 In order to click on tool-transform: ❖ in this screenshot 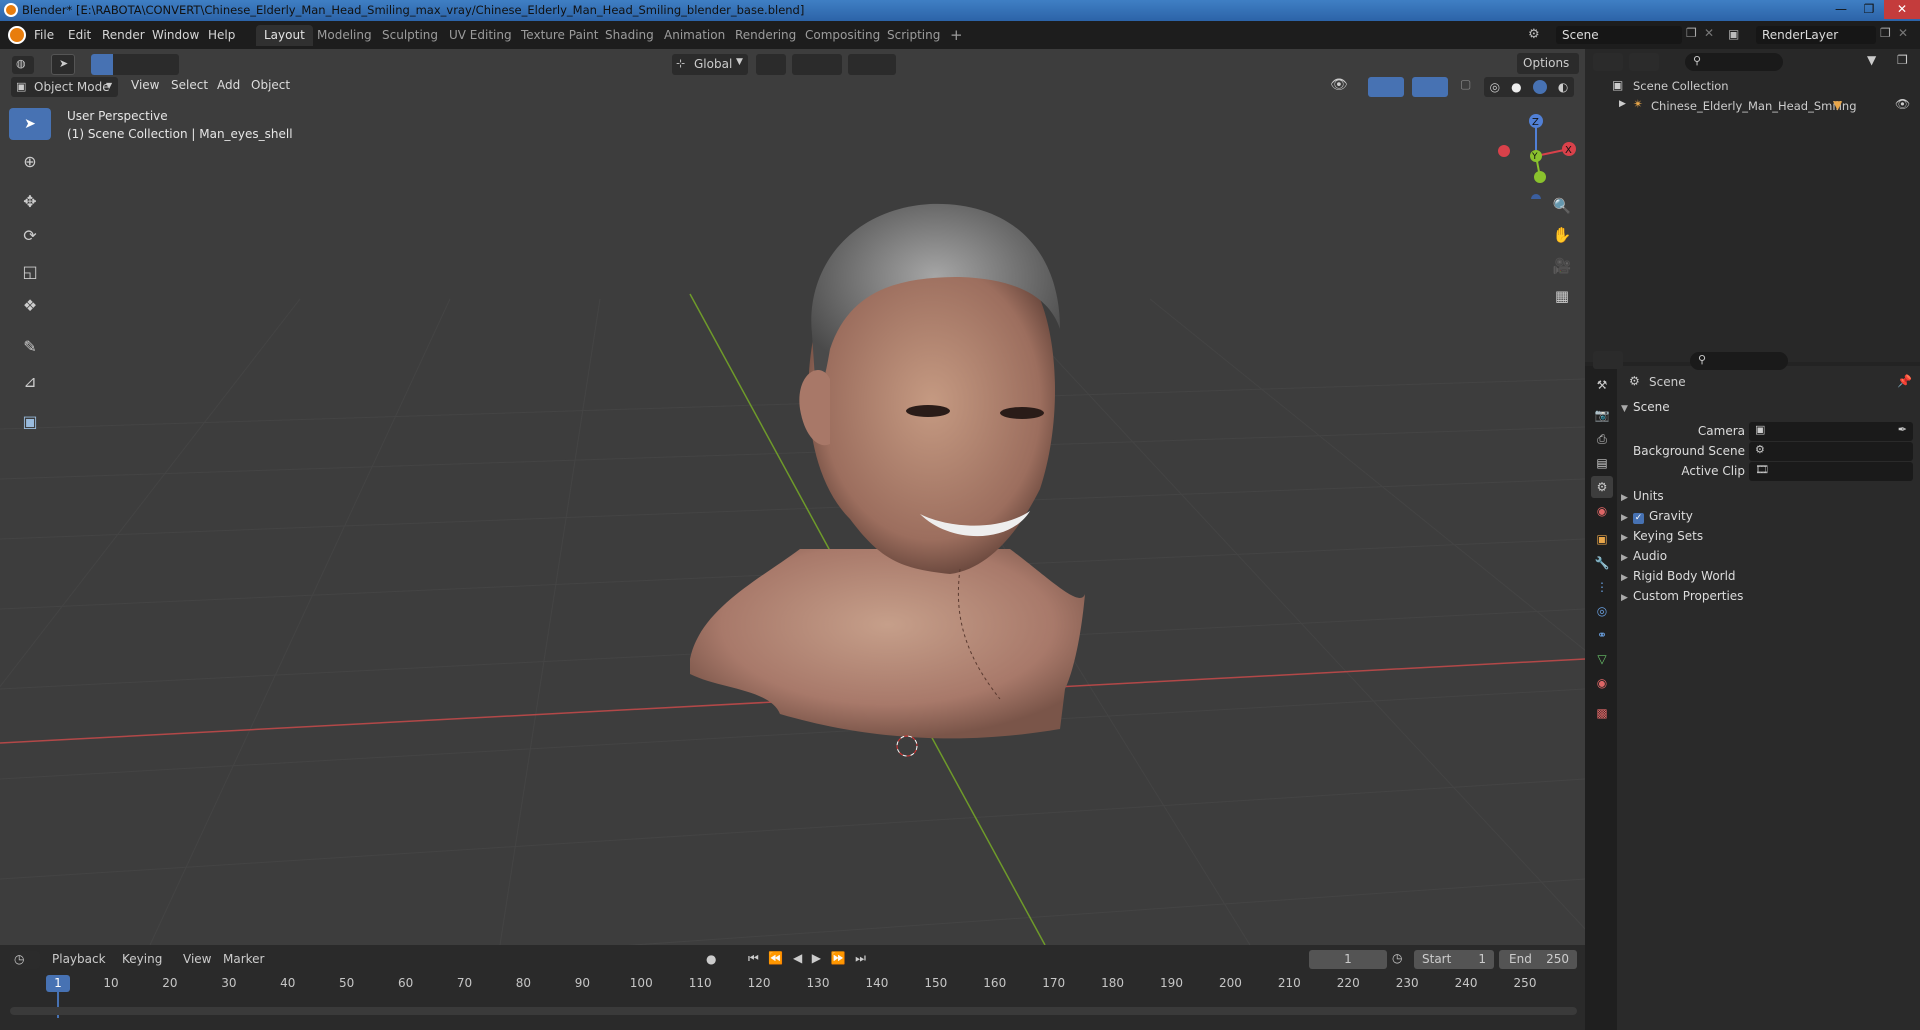, I will do `click(30, 305)`.